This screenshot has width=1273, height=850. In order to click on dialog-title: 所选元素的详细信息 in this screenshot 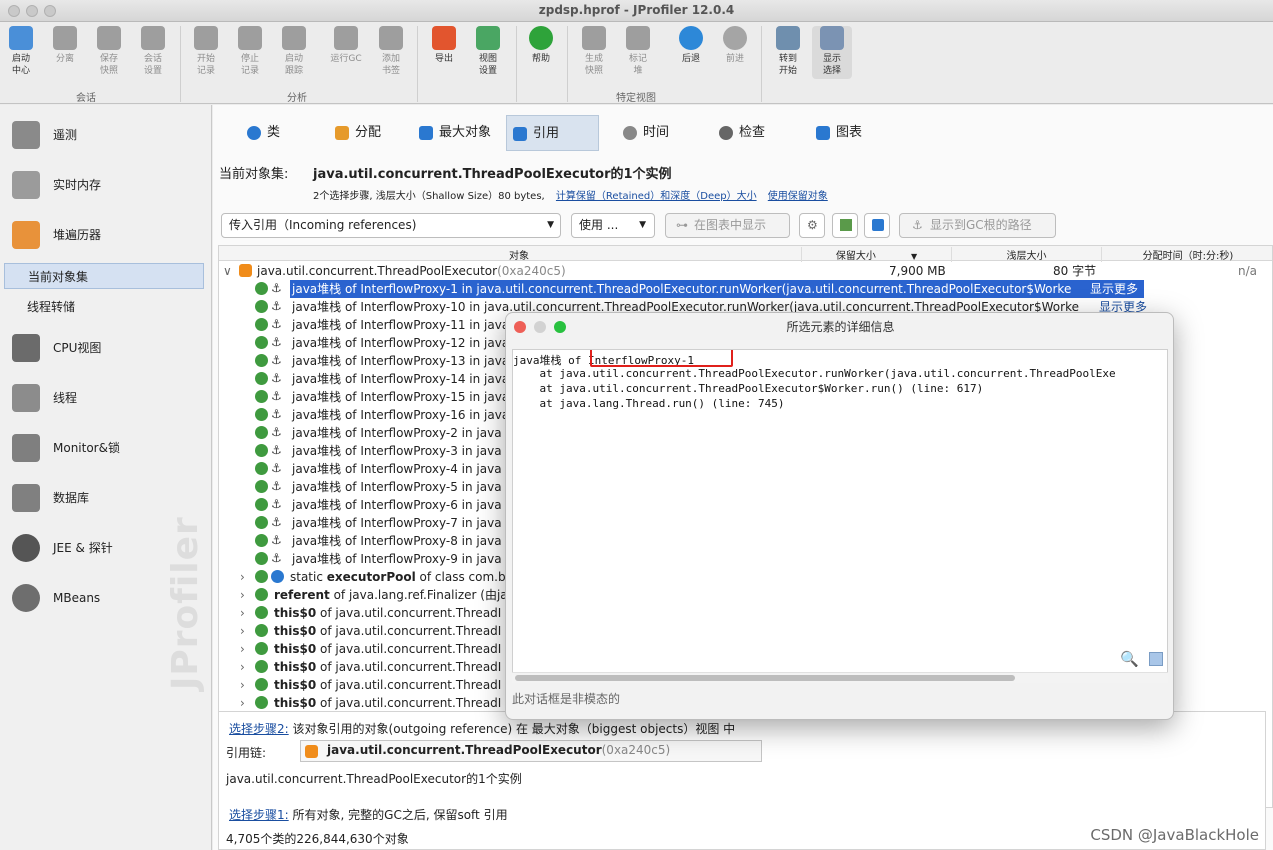, I will do `click(840, 327)`.